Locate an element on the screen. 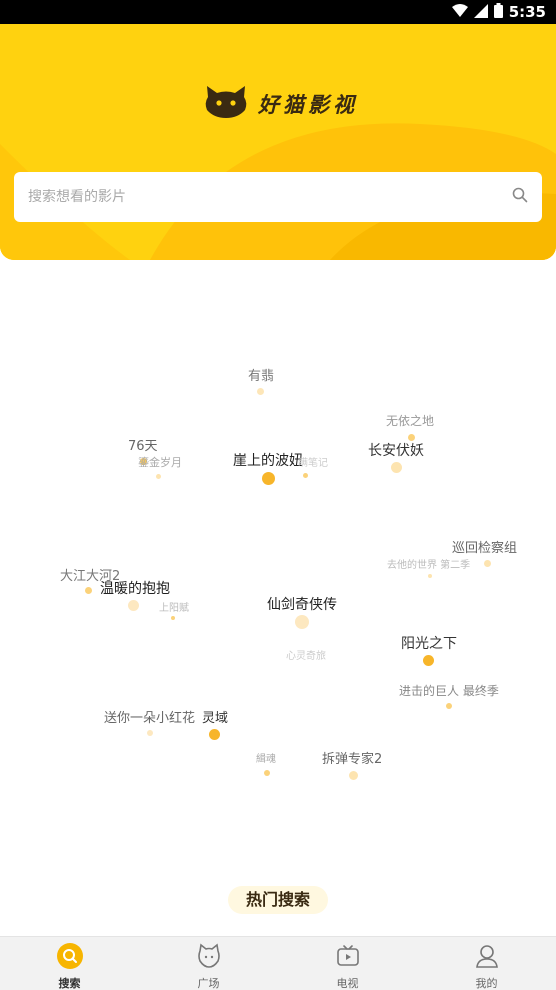  hot-tag: 灵域 is located at coordinates (215, 716).